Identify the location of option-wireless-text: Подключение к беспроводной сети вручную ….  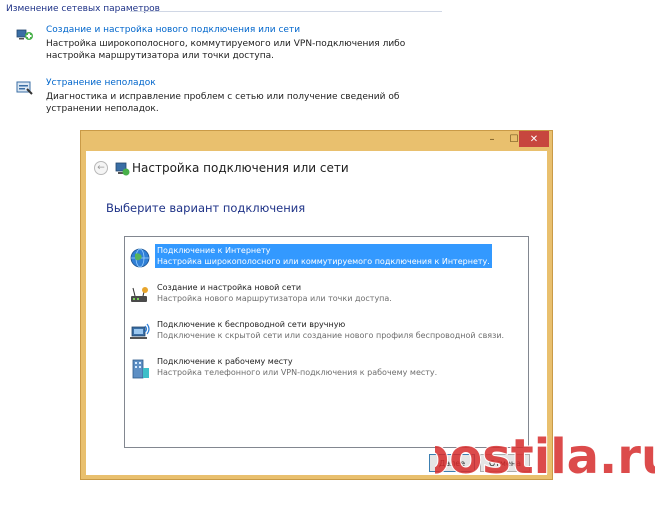
(330, 330).